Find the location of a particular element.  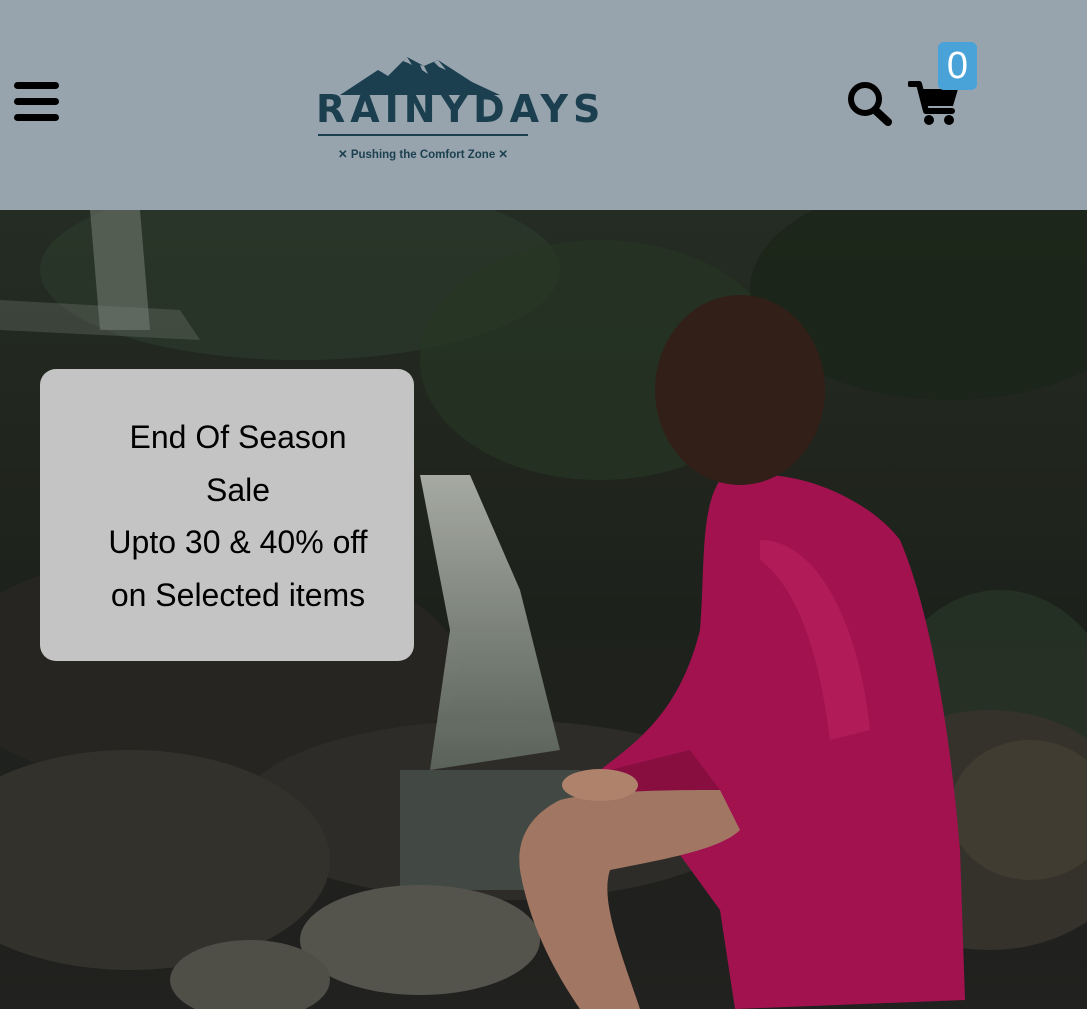

menu-bar-bottom is located at coordinates (36, 117).